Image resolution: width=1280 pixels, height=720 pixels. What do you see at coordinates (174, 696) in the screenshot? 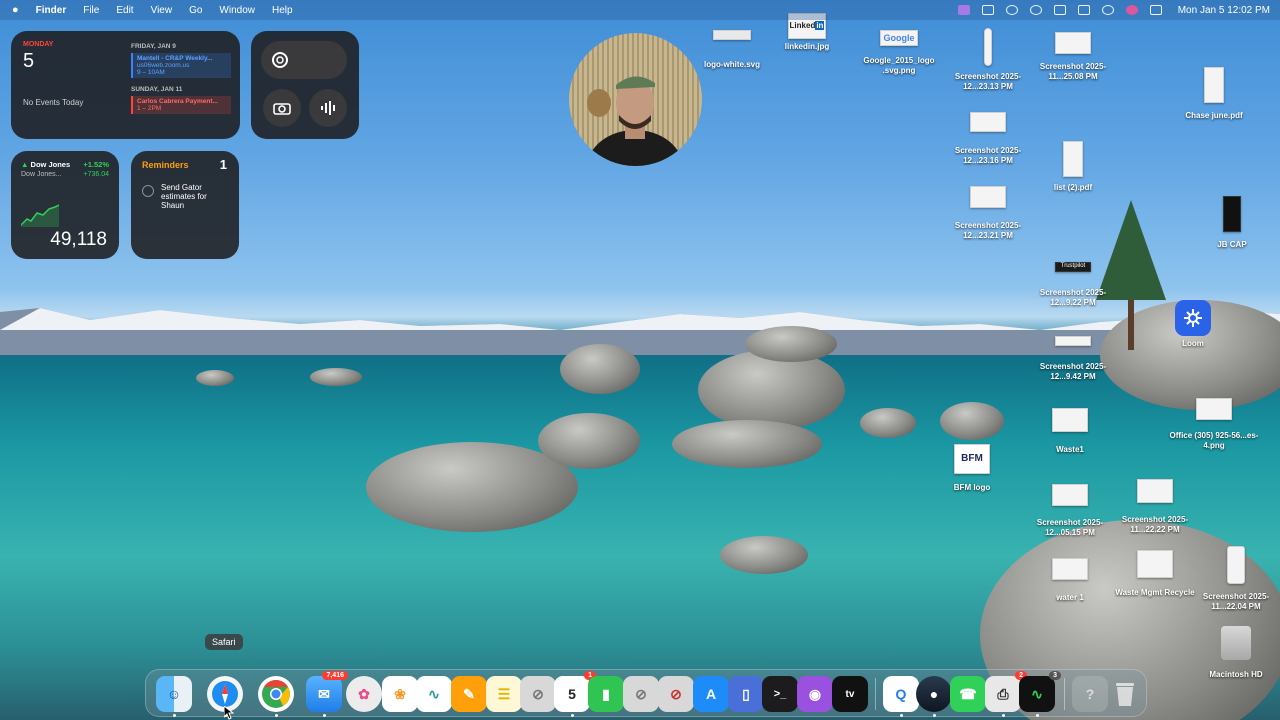
I see `dock-finder: ☺` at bounding box center [174, 696].